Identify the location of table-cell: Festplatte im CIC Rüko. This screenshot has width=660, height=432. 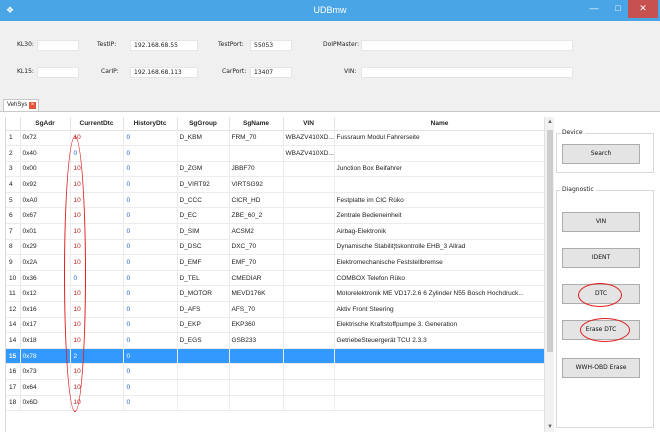
(440, 200).